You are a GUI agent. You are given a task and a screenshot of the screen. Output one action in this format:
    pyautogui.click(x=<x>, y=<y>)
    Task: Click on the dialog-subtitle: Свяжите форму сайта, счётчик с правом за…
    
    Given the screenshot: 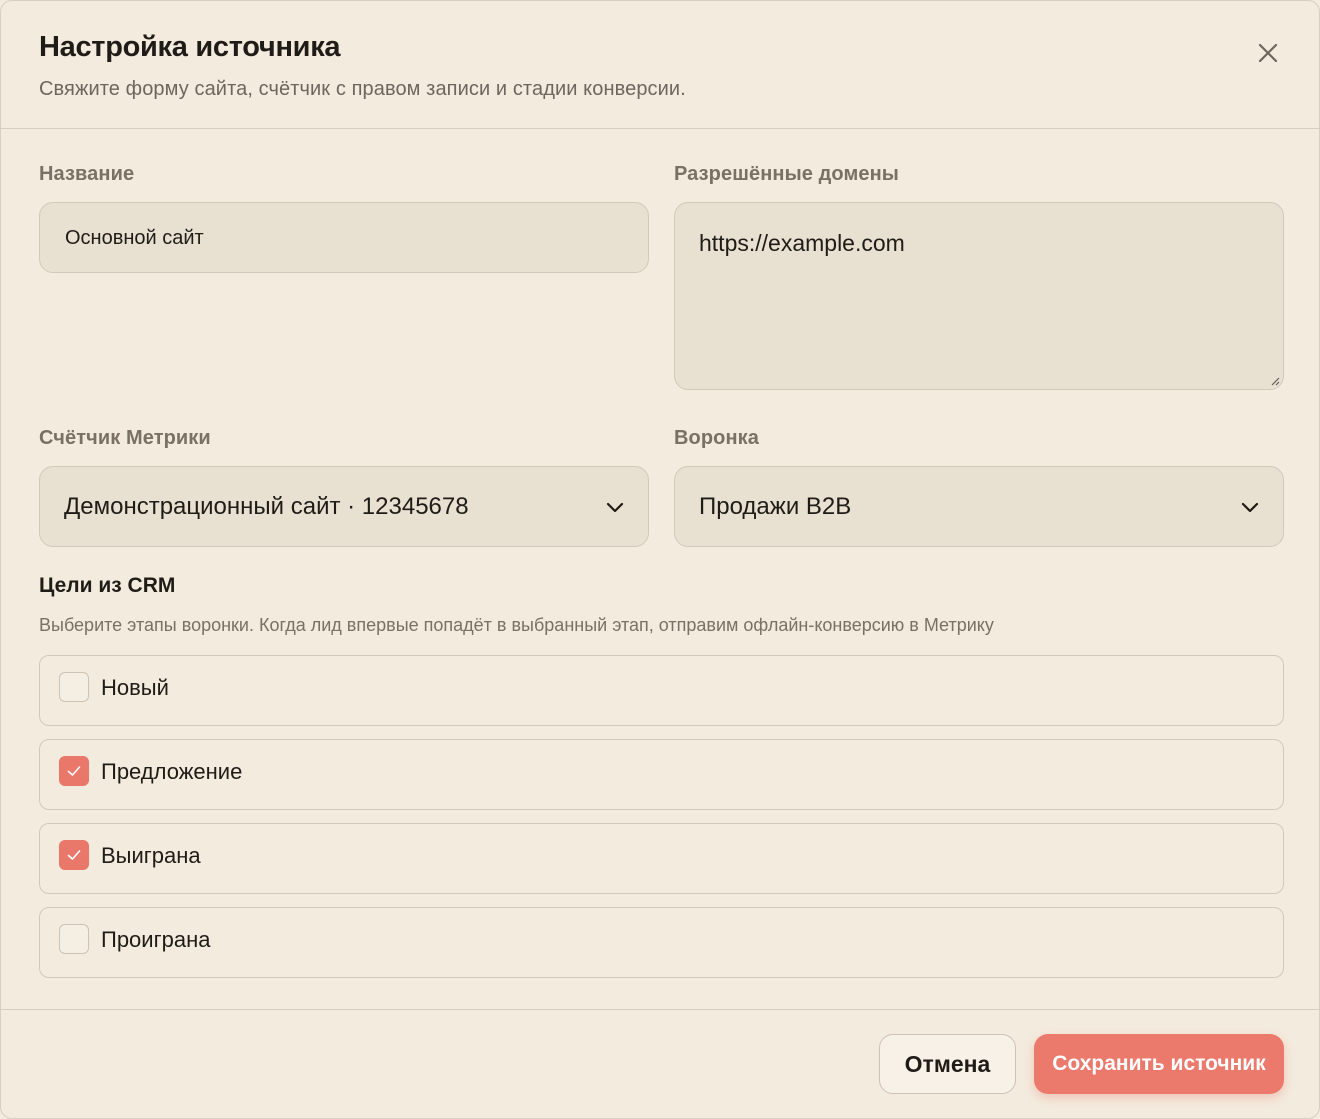 What is the action you would take?
    pyautogui.click(x=362, y=89)
    